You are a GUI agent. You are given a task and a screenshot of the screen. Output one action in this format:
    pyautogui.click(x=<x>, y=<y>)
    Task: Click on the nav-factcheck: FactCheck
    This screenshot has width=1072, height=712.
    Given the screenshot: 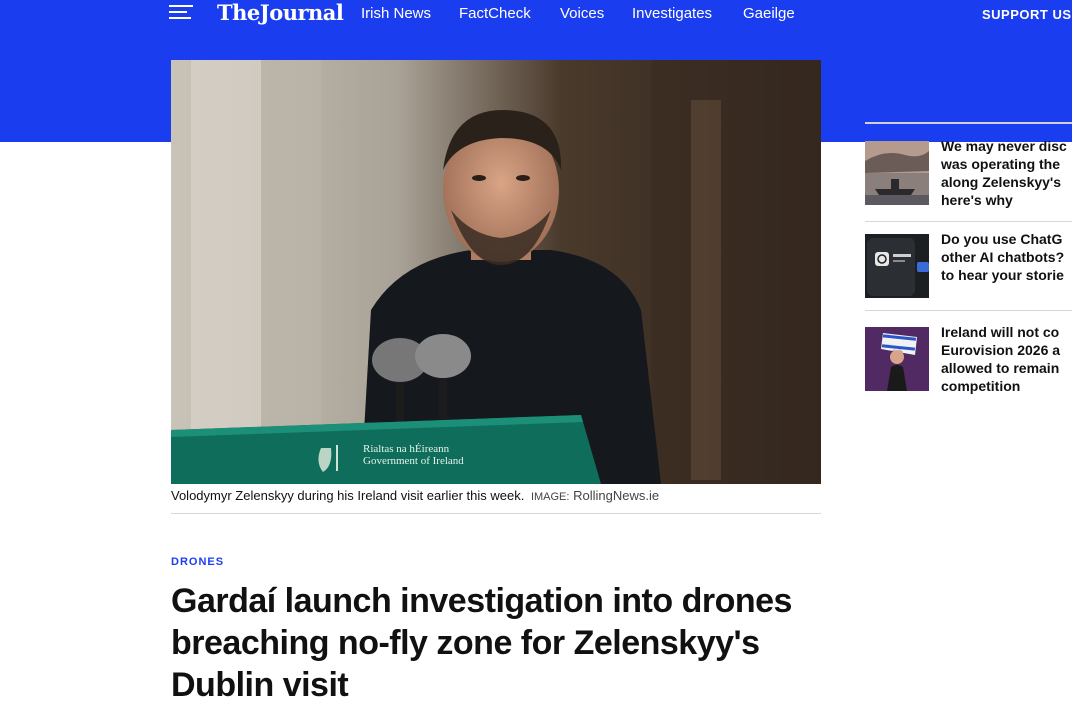 What is the action you would take?
    pyautogui.click(x=495, y=13)
    